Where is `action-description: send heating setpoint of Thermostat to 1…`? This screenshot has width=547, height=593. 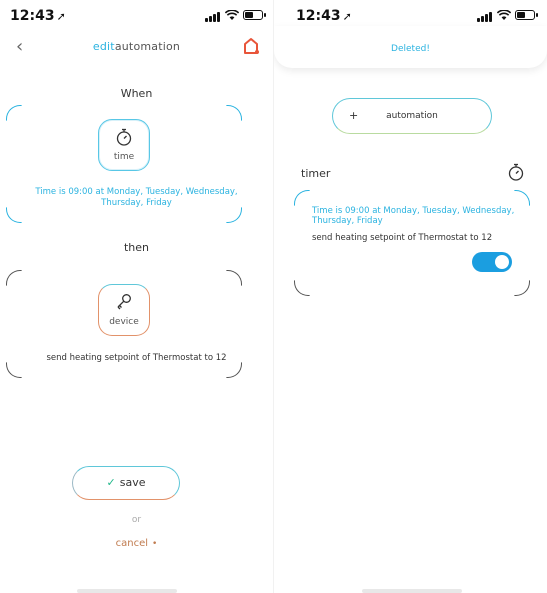 action-description: send heating setpoint of Thermostat to 1… is located at coordinates (136, 358).